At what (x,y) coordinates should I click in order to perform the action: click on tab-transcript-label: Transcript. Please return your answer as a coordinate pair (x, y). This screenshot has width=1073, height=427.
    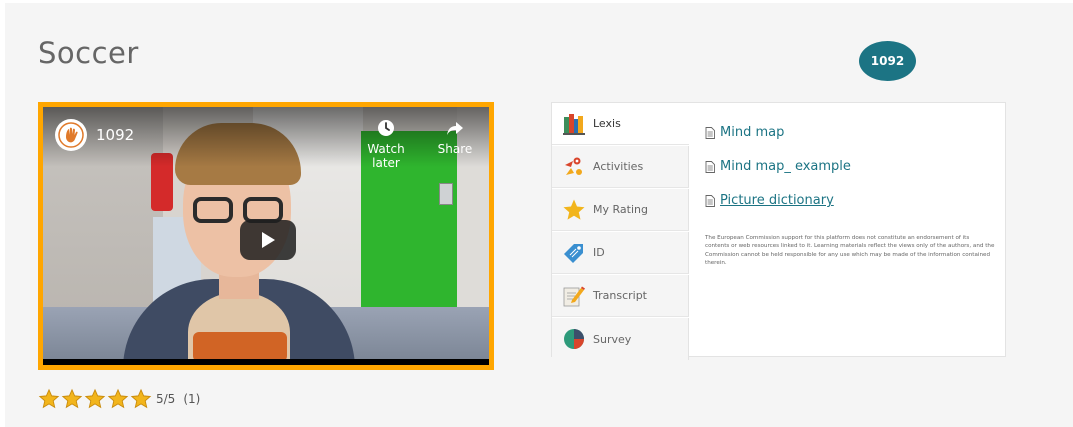
    Looking at the image, I should click on (620, 295).